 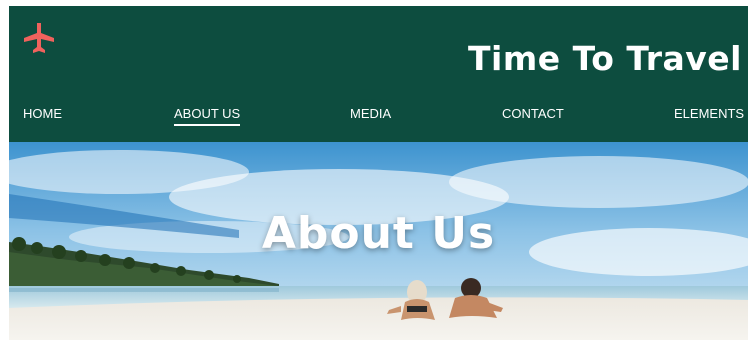 I want to click on main-nav: HOME ABOUT US MEDIA CONTACT ELEMENTS, so click(x=378, y=118).